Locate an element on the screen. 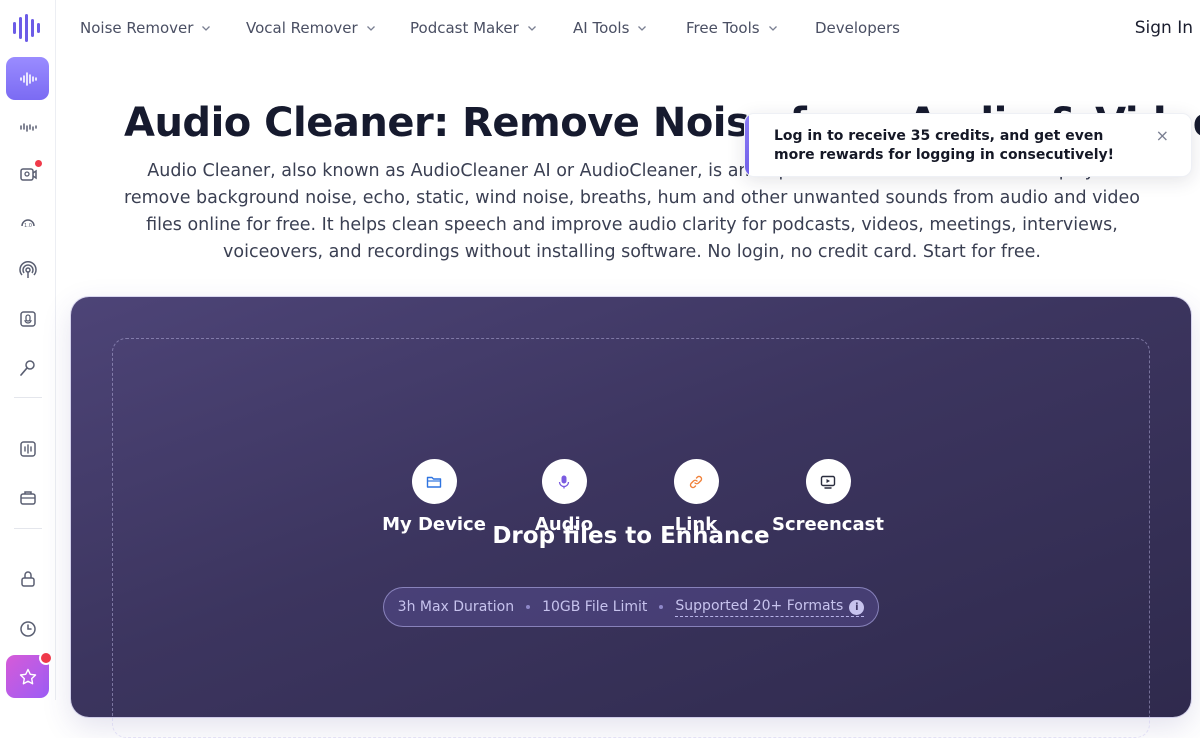 The image size is (1200, 738). toast-accent-bar is located at coordinates (747, 145).